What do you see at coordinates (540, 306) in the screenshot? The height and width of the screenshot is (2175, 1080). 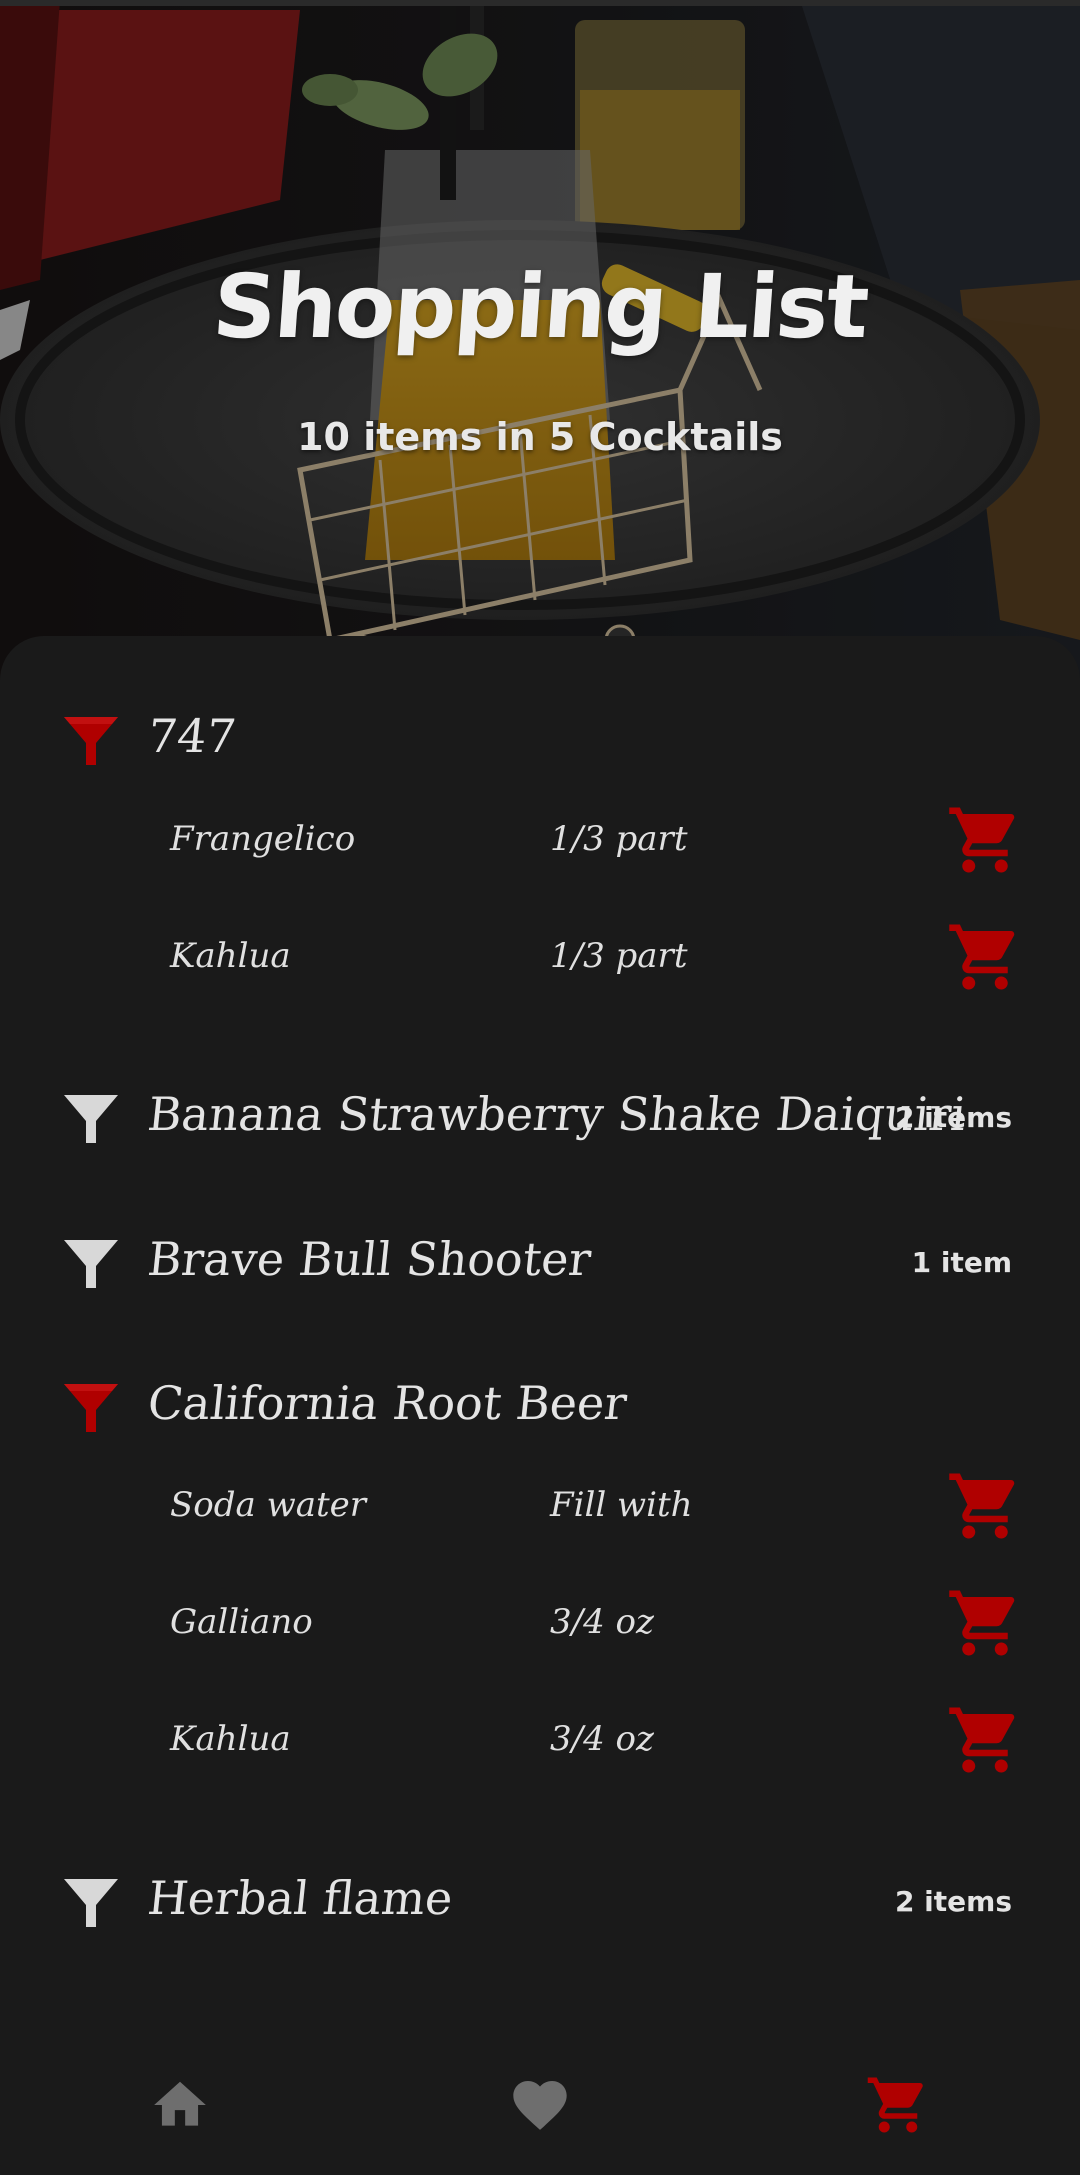 I see `page-title: Shopping List` at bounding box center [540, 306].